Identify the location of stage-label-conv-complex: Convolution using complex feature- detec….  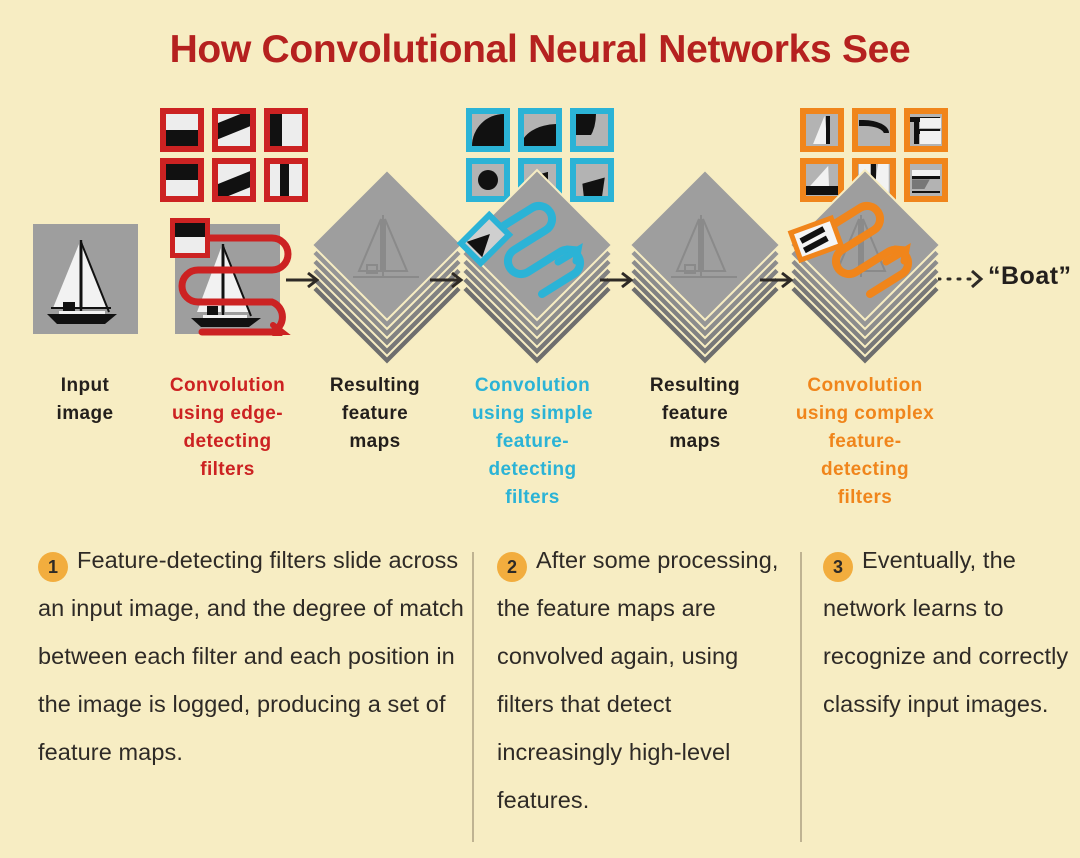
(865, 441).